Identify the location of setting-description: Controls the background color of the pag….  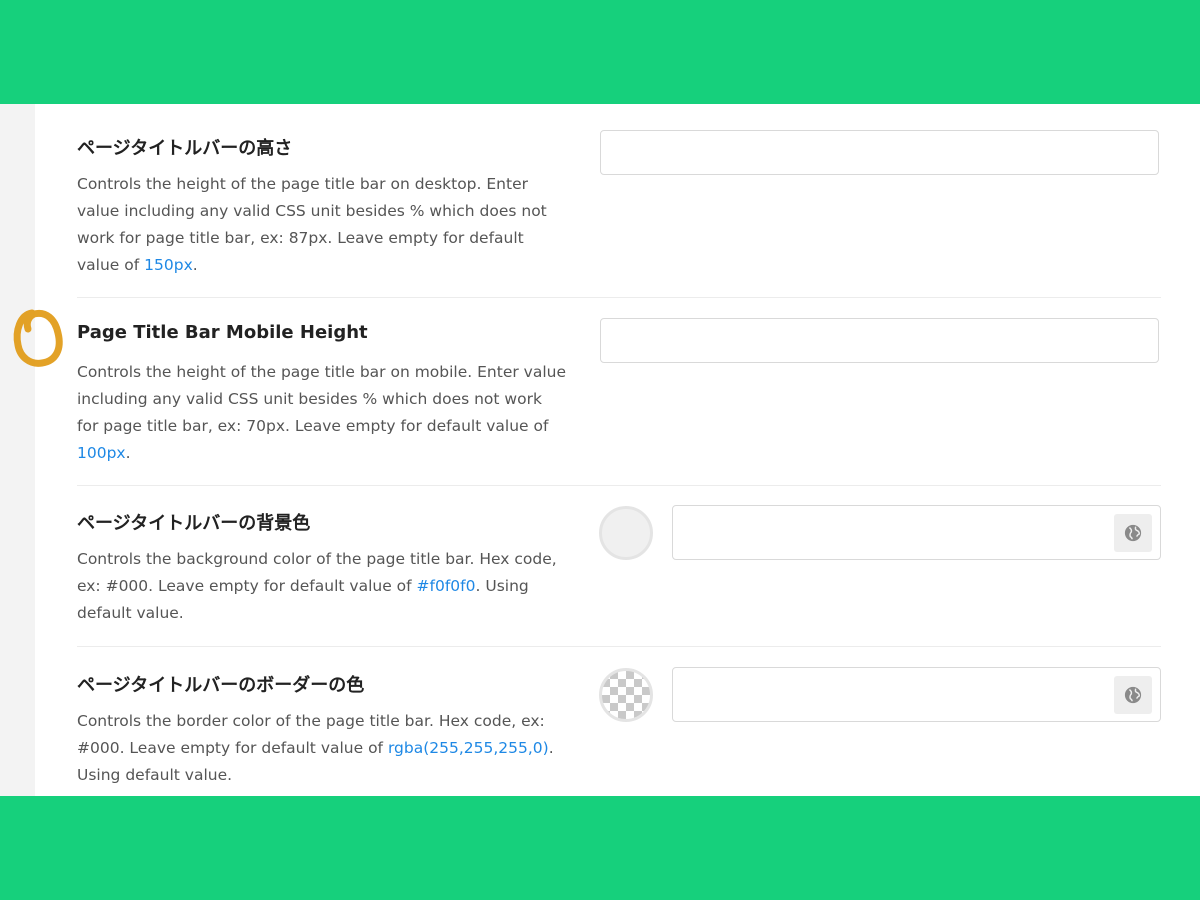
(322, 586).